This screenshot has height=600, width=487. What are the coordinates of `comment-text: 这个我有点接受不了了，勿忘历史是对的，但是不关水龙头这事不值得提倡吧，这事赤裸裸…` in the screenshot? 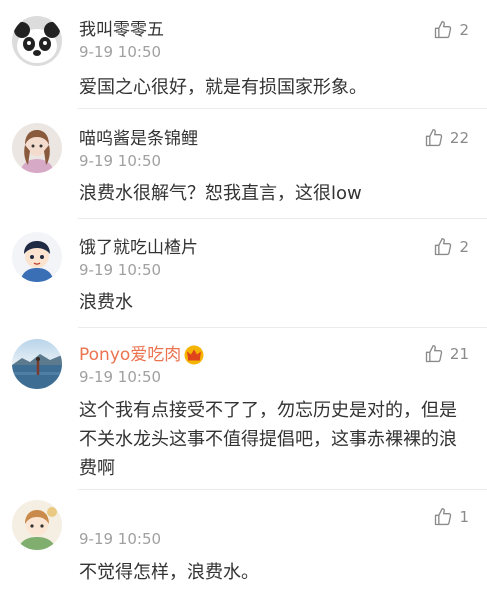 It's located at (268, 439).